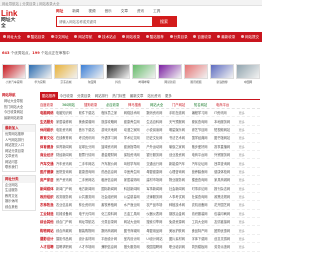 Image resolution: width=320 pixels, height=260 pixels. What do you see at coordinates (157, 230) in the screenshot?
I see `site-link: 母婴用品网` at bounding box center [157, 230].